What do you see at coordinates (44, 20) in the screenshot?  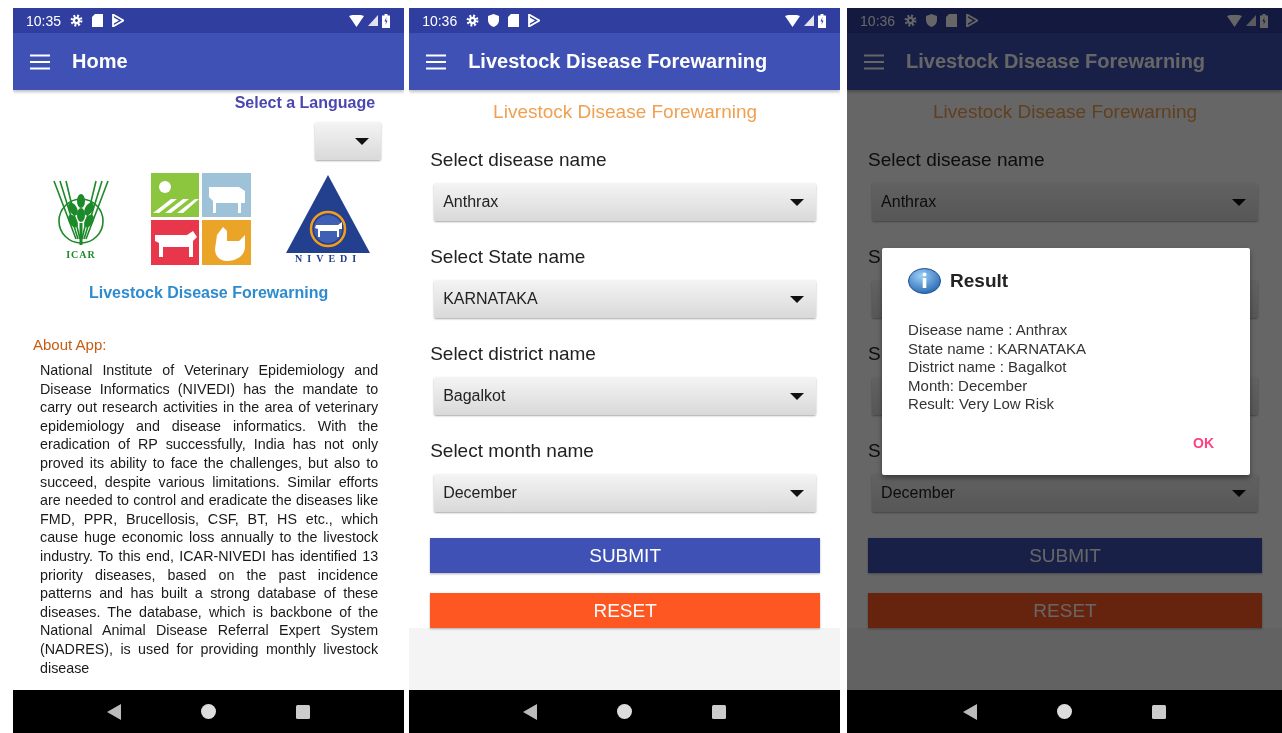 I see `status-time: 10:35` at bounding box center [44, 20].